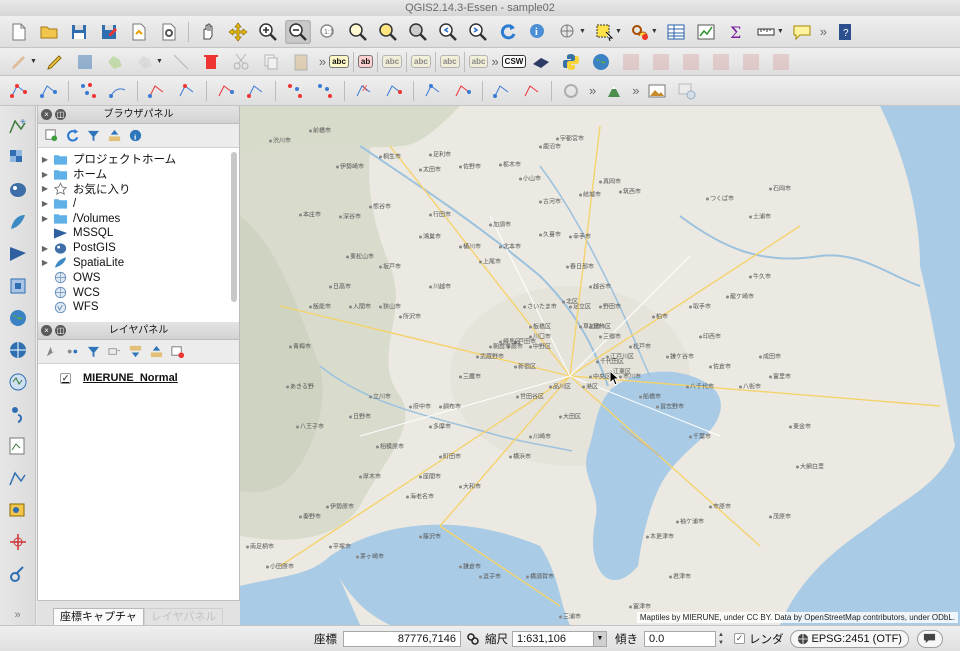  What do you see at coordinates (268, 32) in the screenshot?
I see `zoom-in-icon` at bounding box center [268, 32].